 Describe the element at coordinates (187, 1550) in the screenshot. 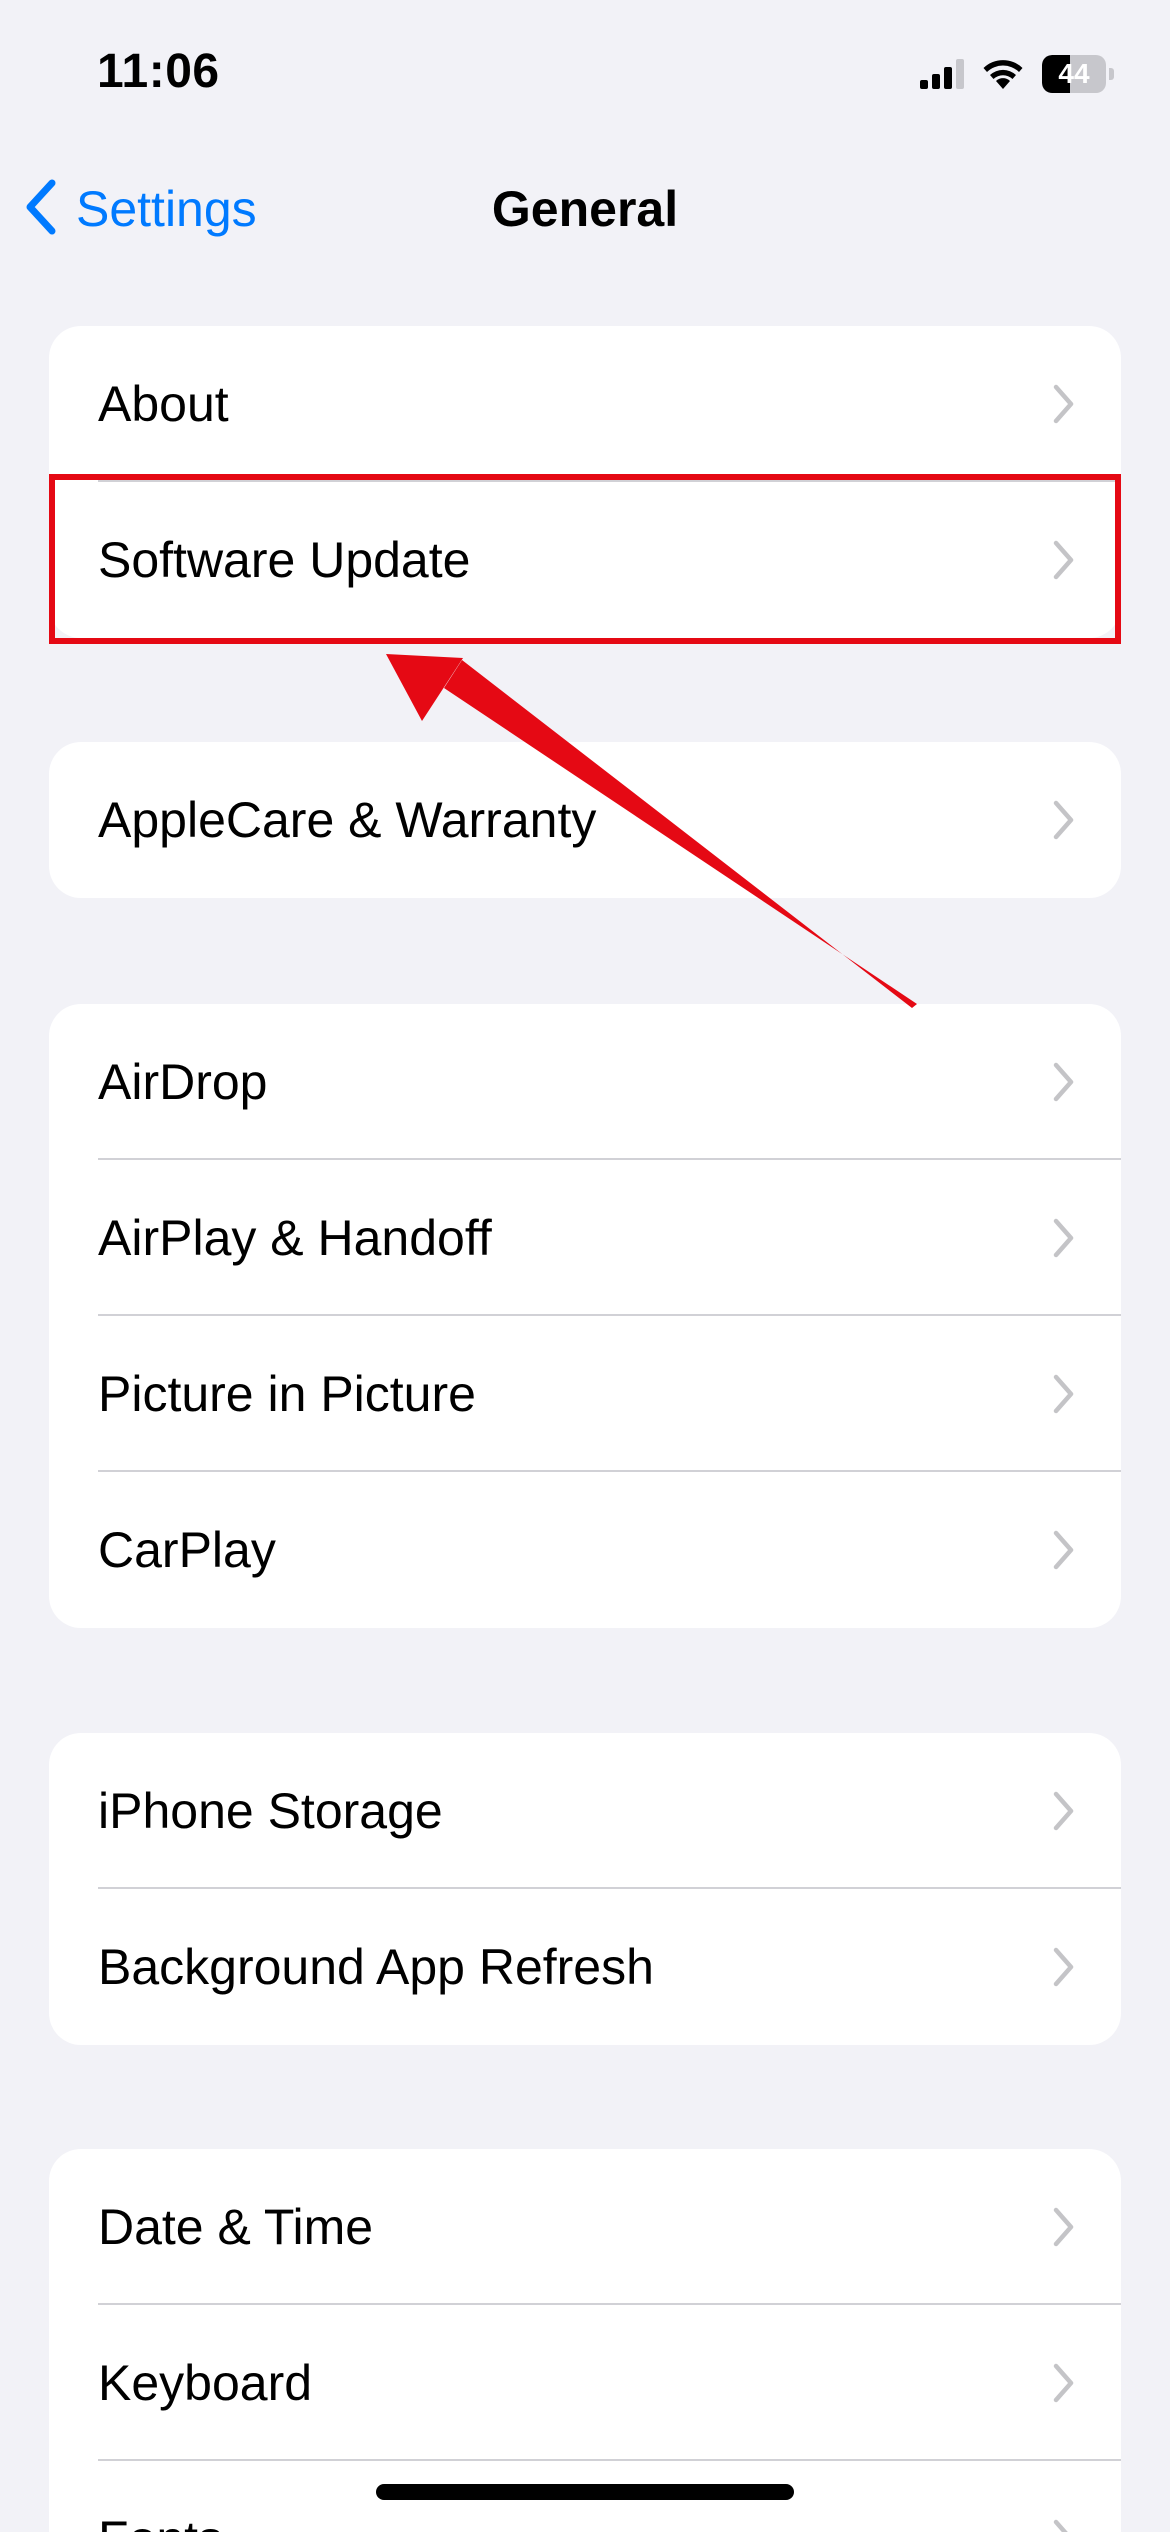

I see `settings-row-label: CarPlay` at that location.